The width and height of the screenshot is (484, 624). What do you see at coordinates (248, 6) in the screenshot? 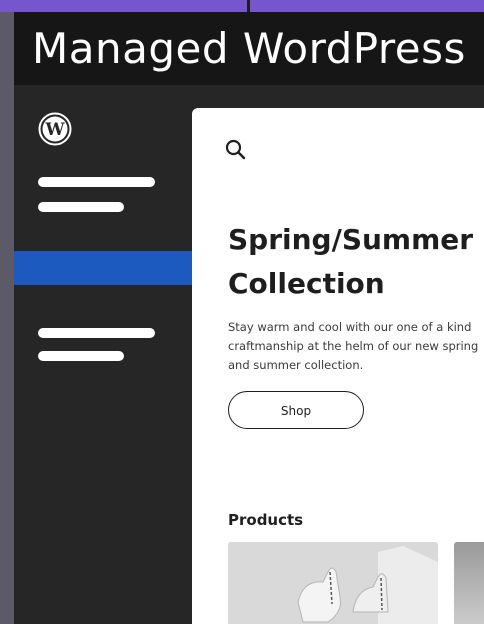
I see `top-divider` at bounding box center [248, 6].